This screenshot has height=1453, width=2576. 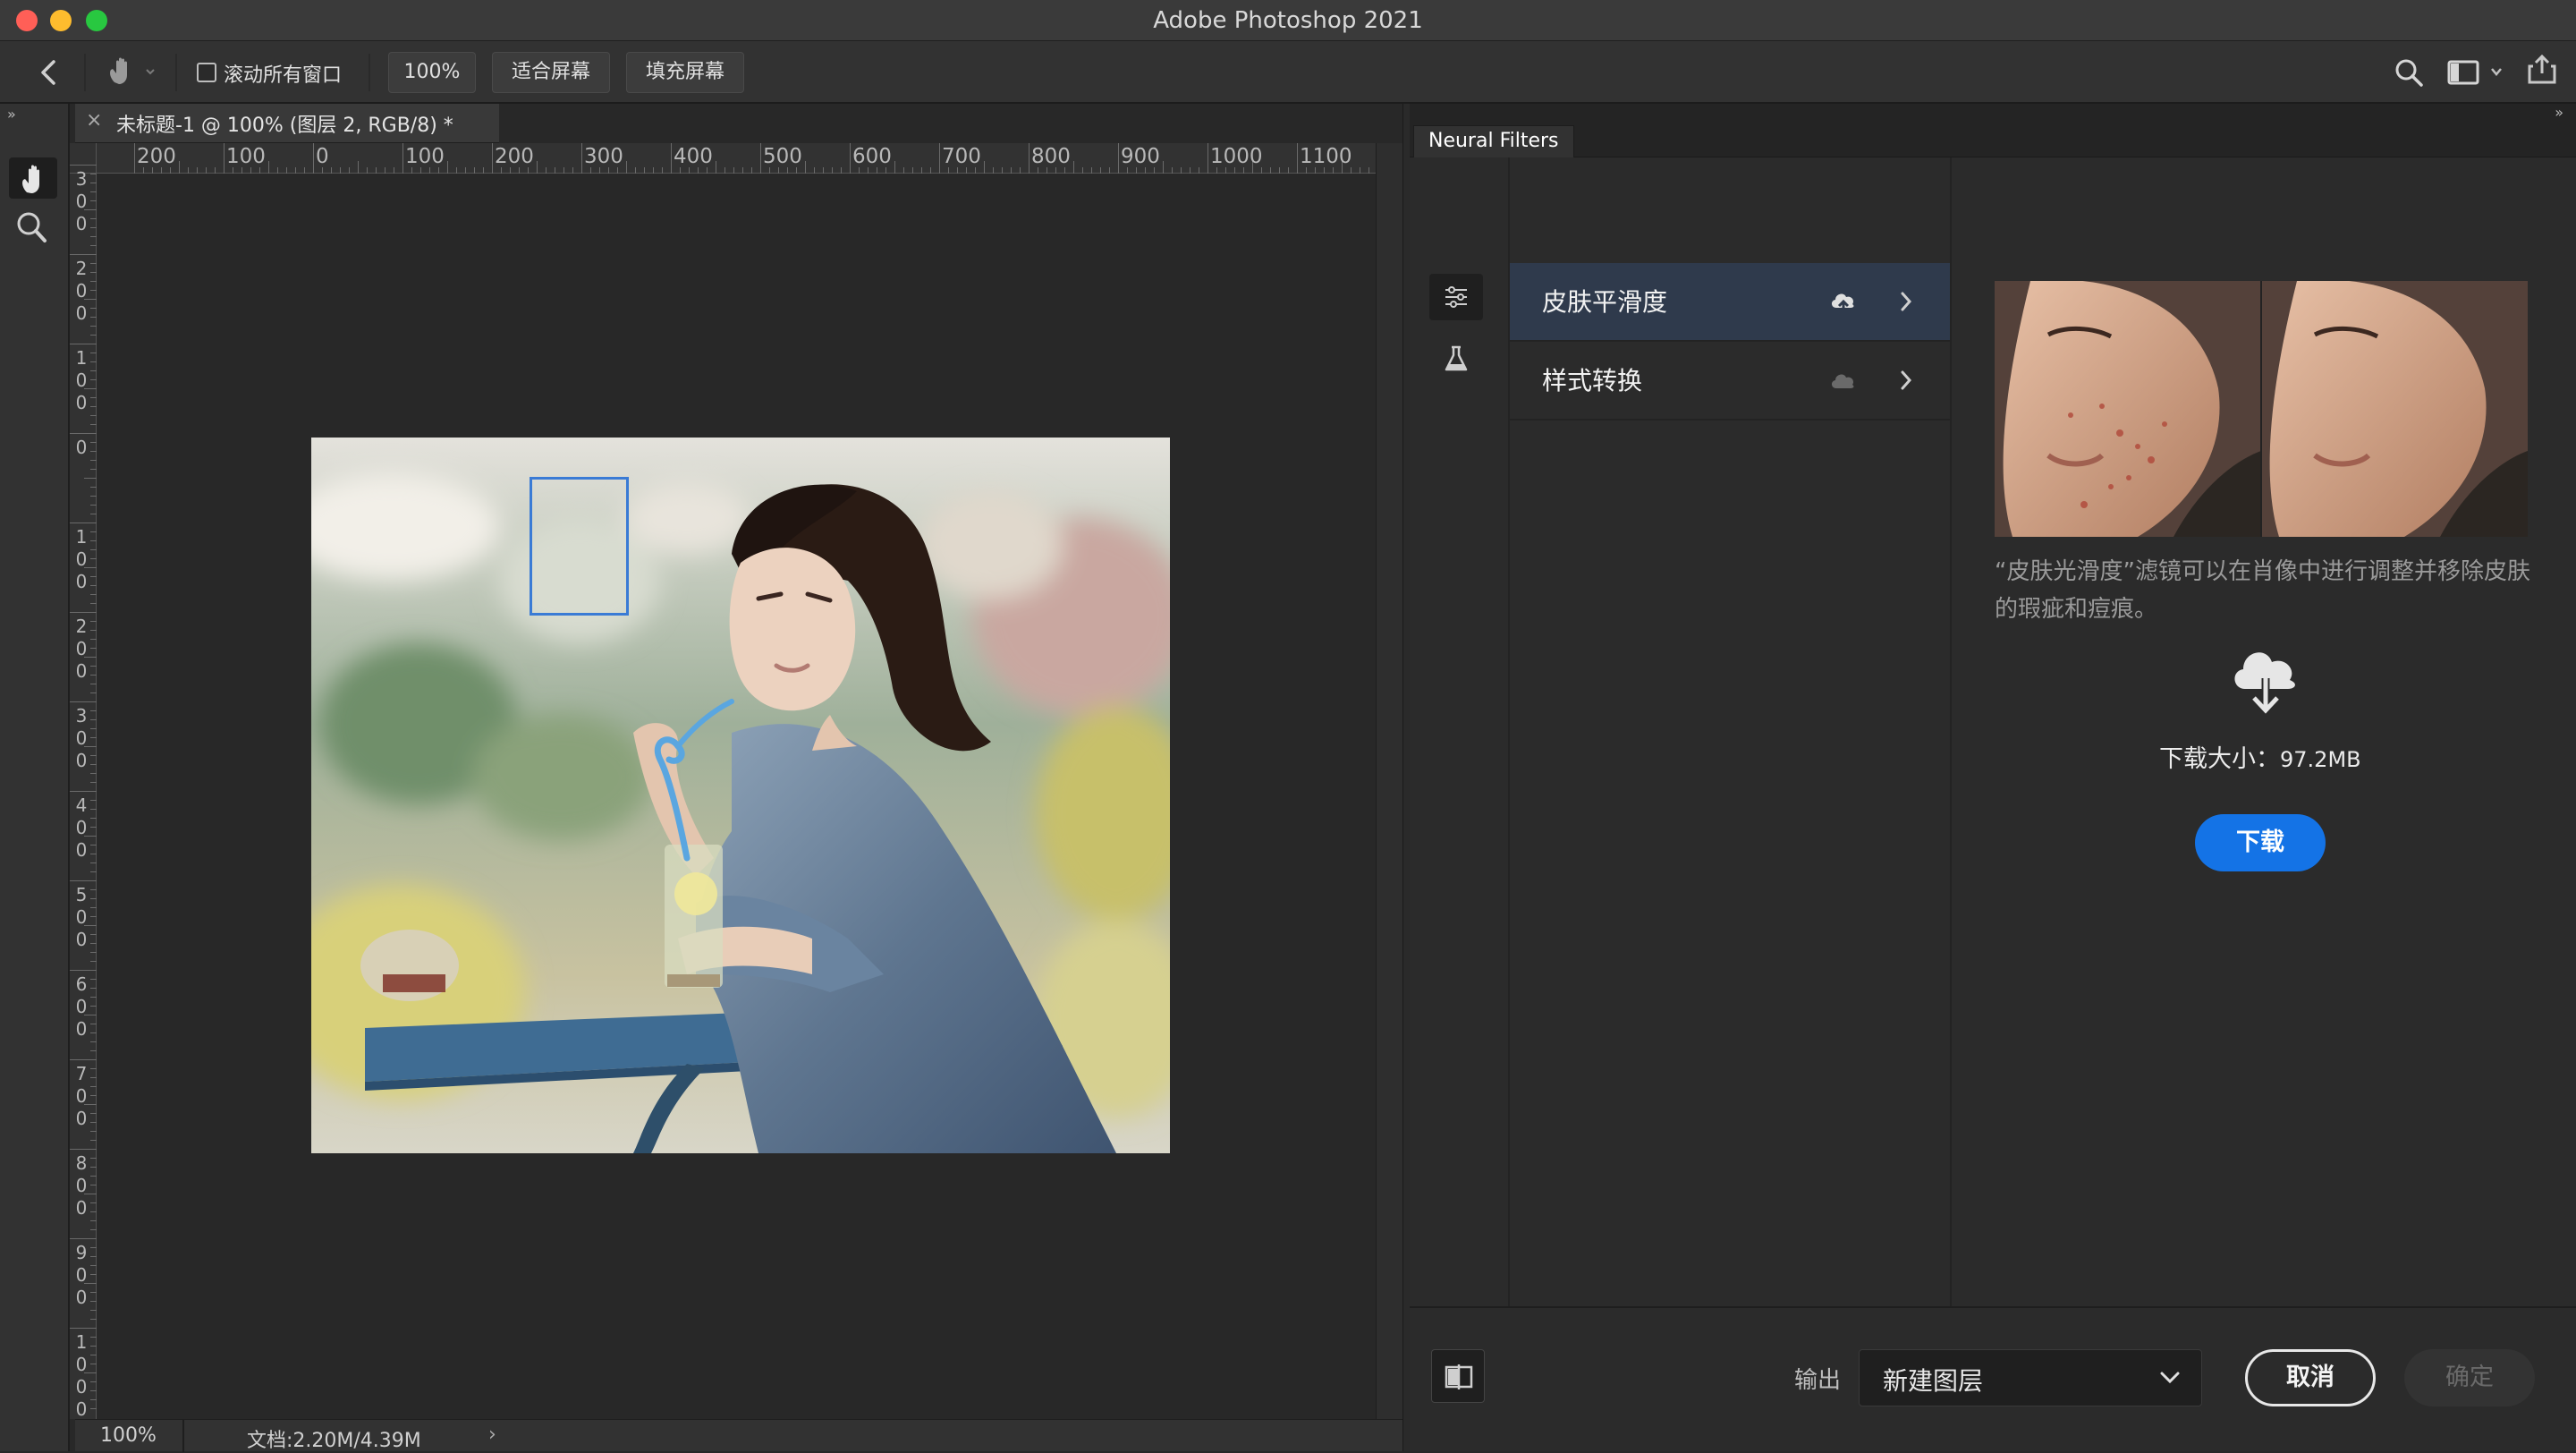 What do you see at coordinates (1456, 297) in the screenshot?
I see `all-filters-button` at bounding box center [1456, 297].